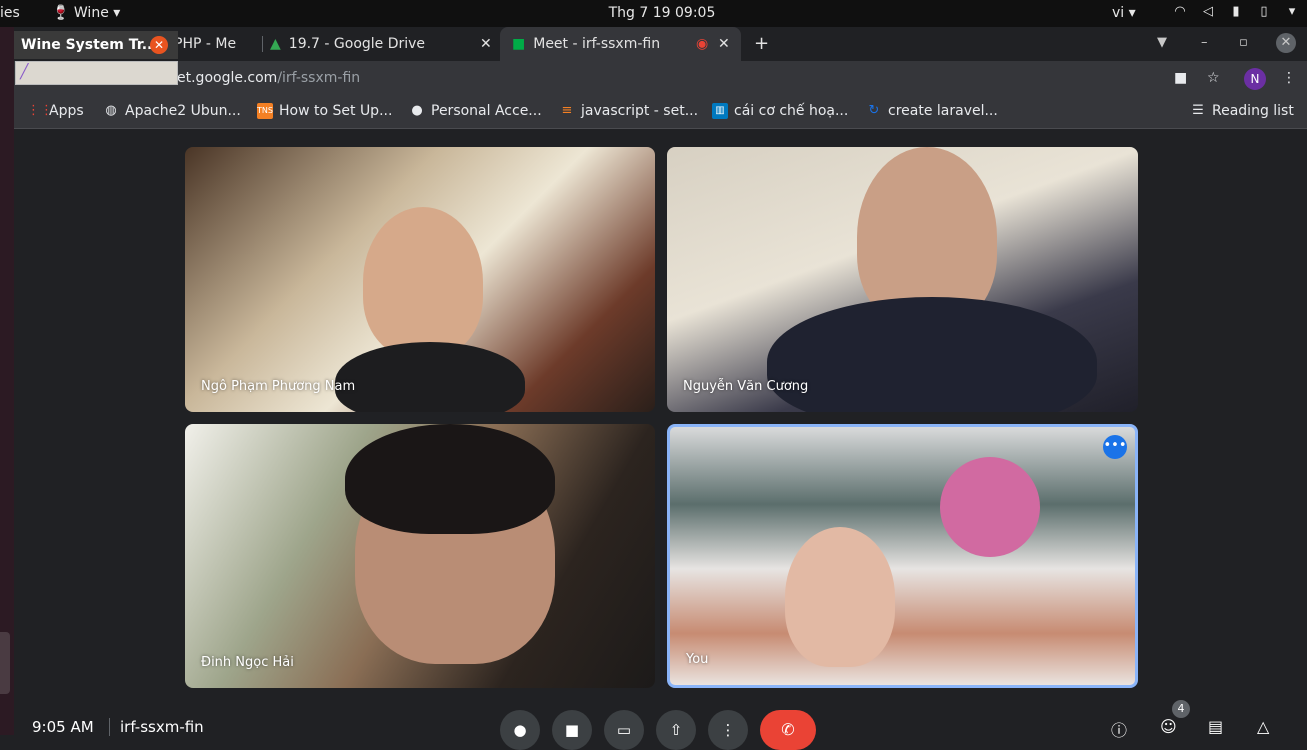 The height and width of the screenshot is (750, 1307). What do you see at coordinates (1289, 78) in the screenshot?
I see `browser-menu-icon: ⋮` at bounding box center [1289, 78].